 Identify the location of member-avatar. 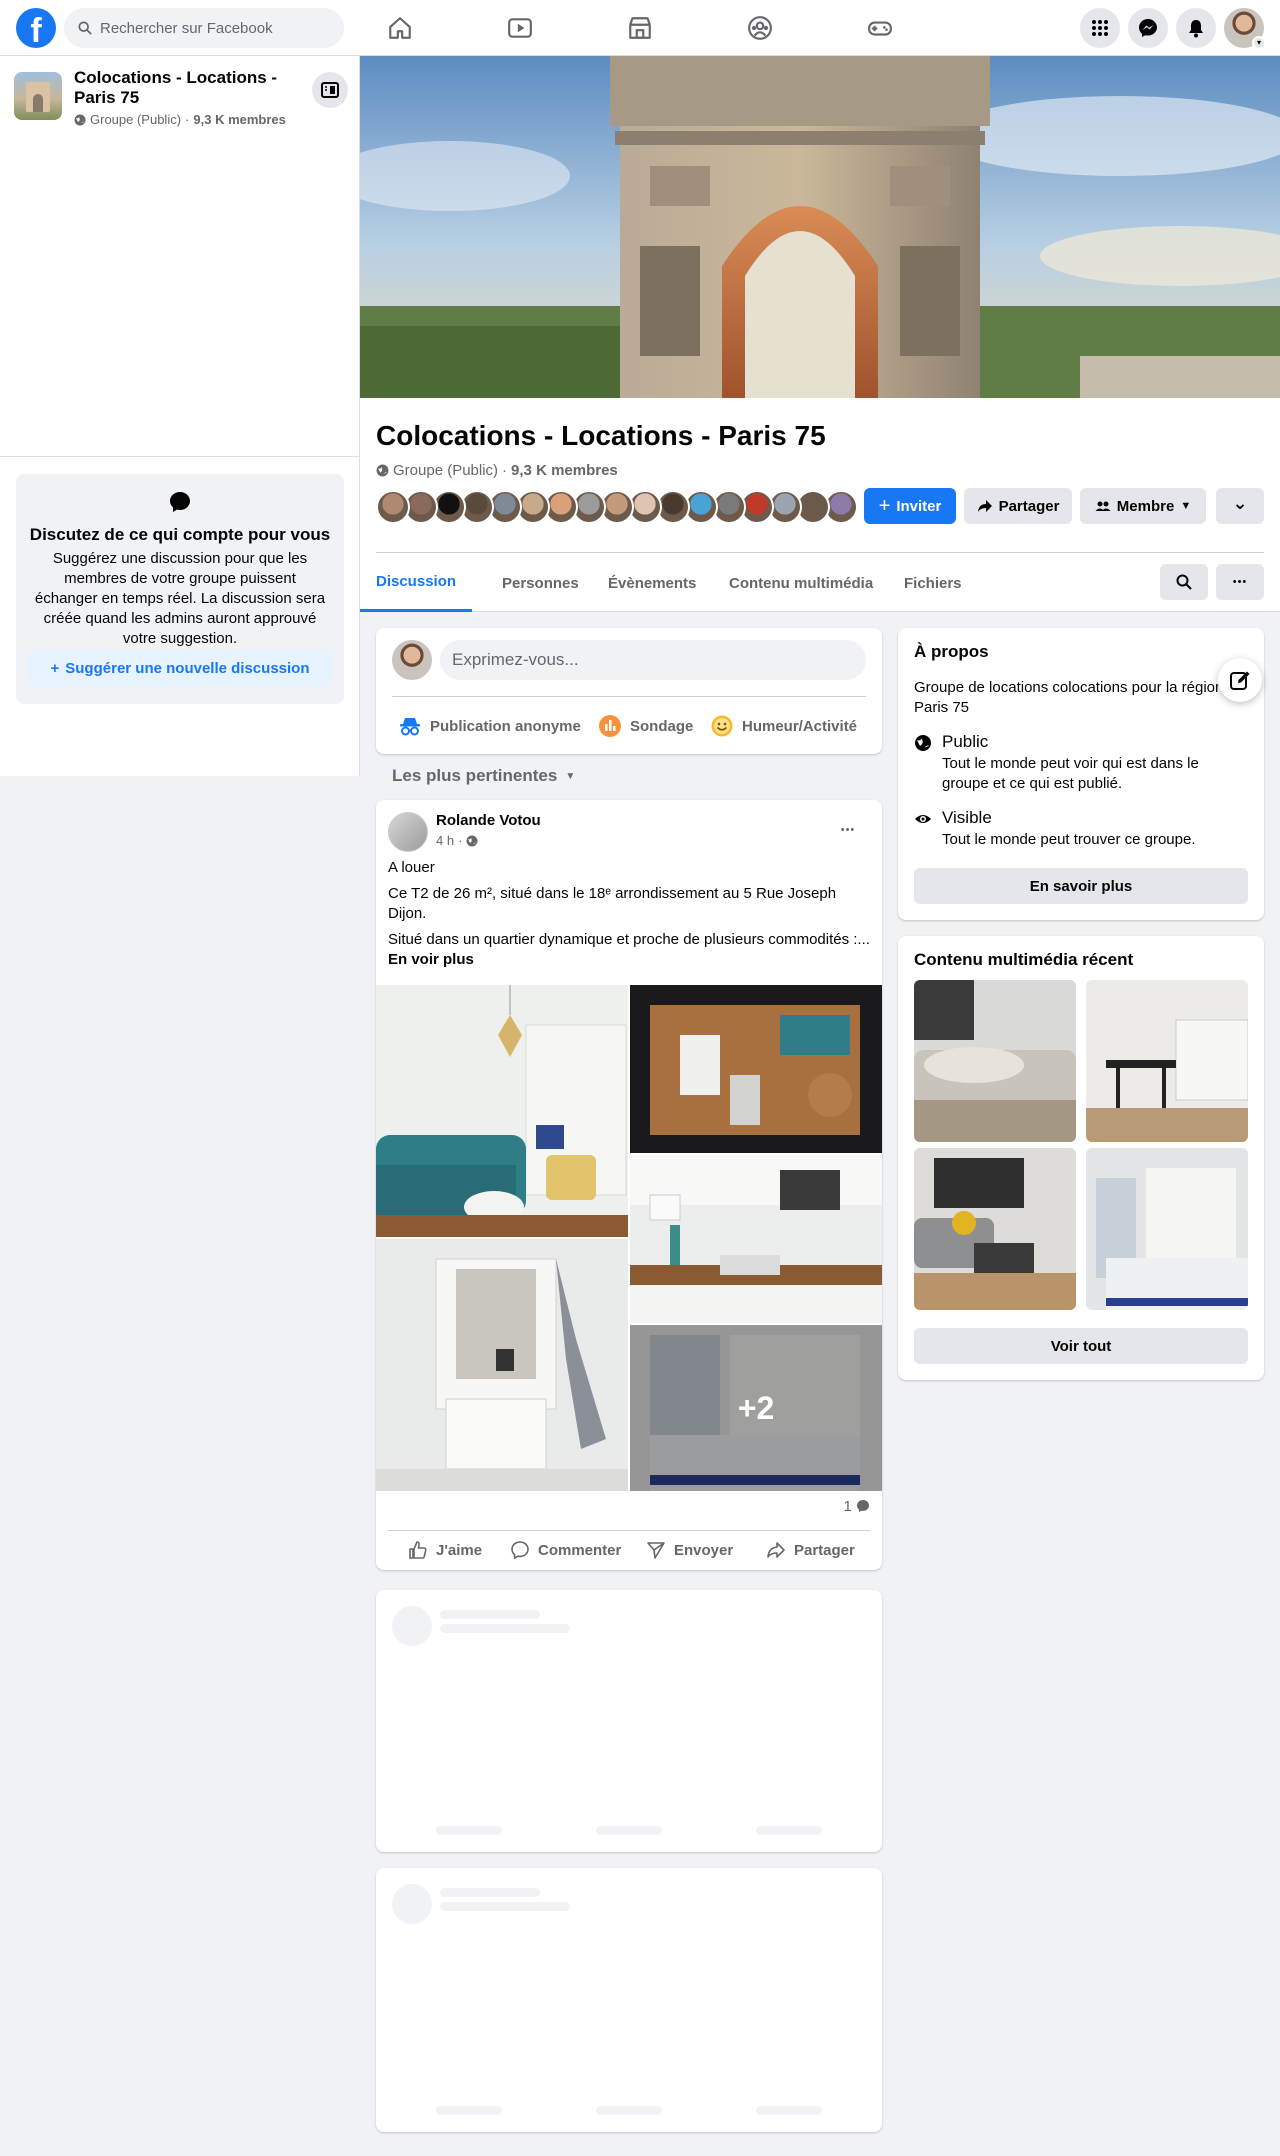
(393, 507).